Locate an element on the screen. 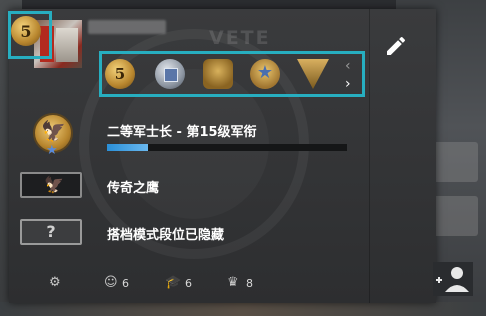  competitive-rank-badge: 🦅 is located at coordinates (51, 185).